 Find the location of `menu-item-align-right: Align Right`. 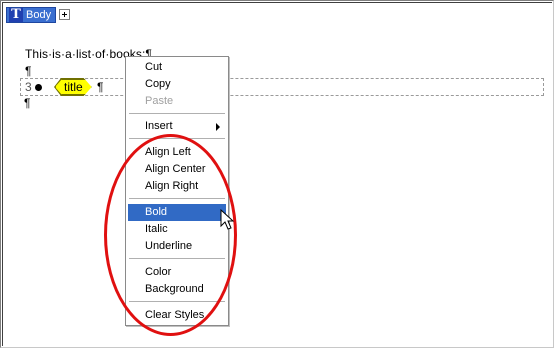

menu-item-align-right: Align Right is located at coordinates (177, 186).